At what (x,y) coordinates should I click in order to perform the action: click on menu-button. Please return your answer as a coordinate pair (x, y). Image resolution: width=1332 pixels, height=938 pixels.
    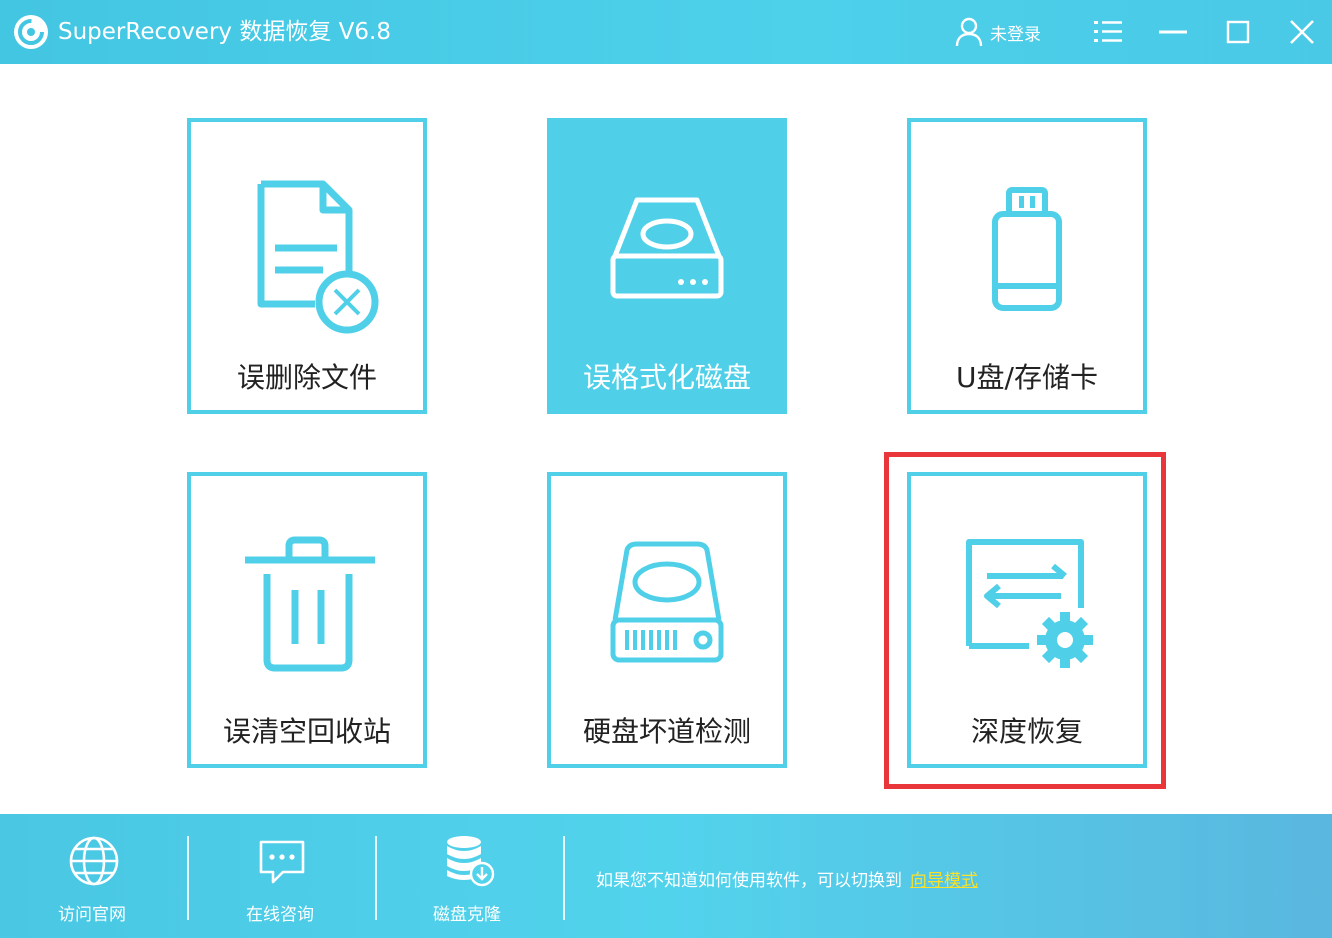
    Looking at the image, I should click on (1108, 32).